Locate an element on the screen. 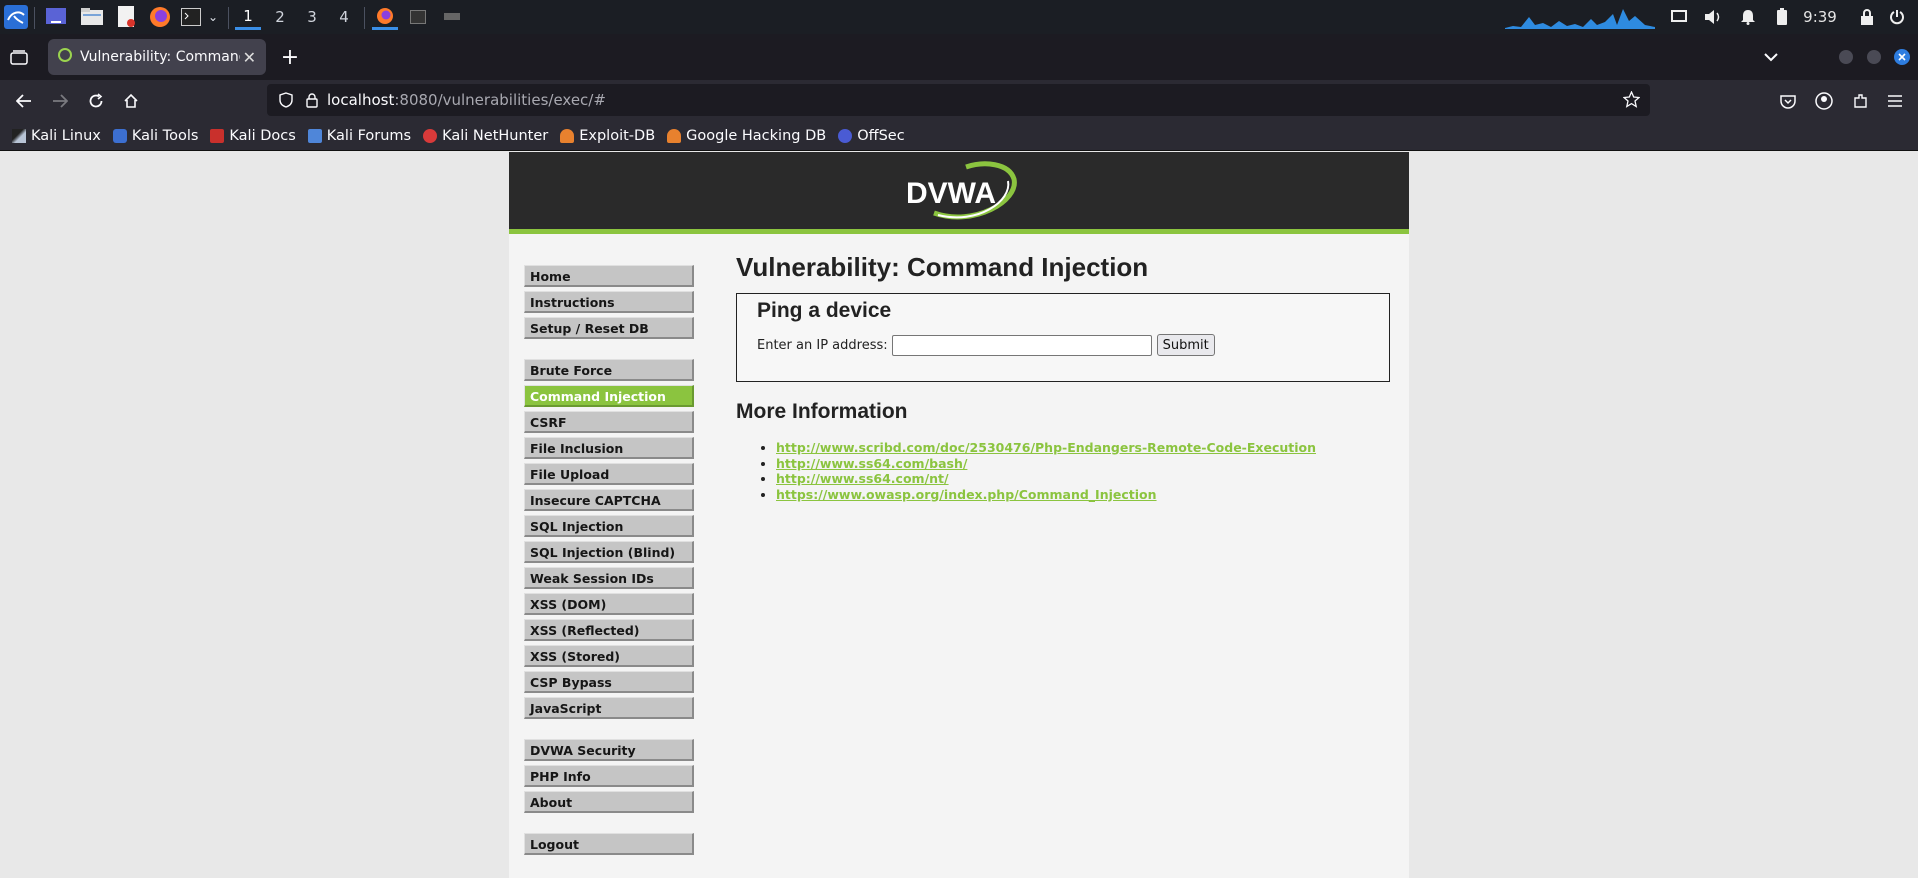 The image size is (1918, 878). box-title: Ping a device is located at coordinates (824, 310).